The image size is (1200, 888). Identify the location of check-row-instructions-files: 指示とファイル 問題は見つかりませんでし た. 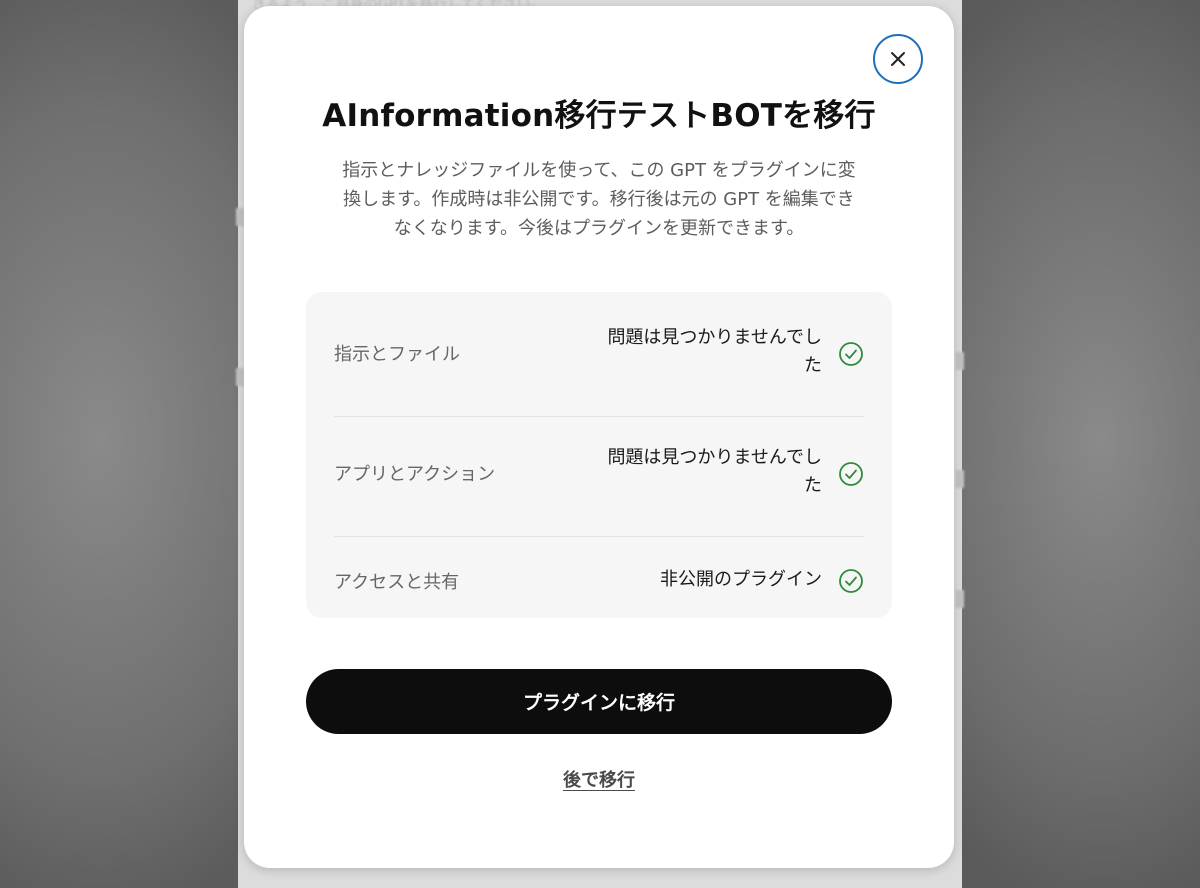
(599, 352).